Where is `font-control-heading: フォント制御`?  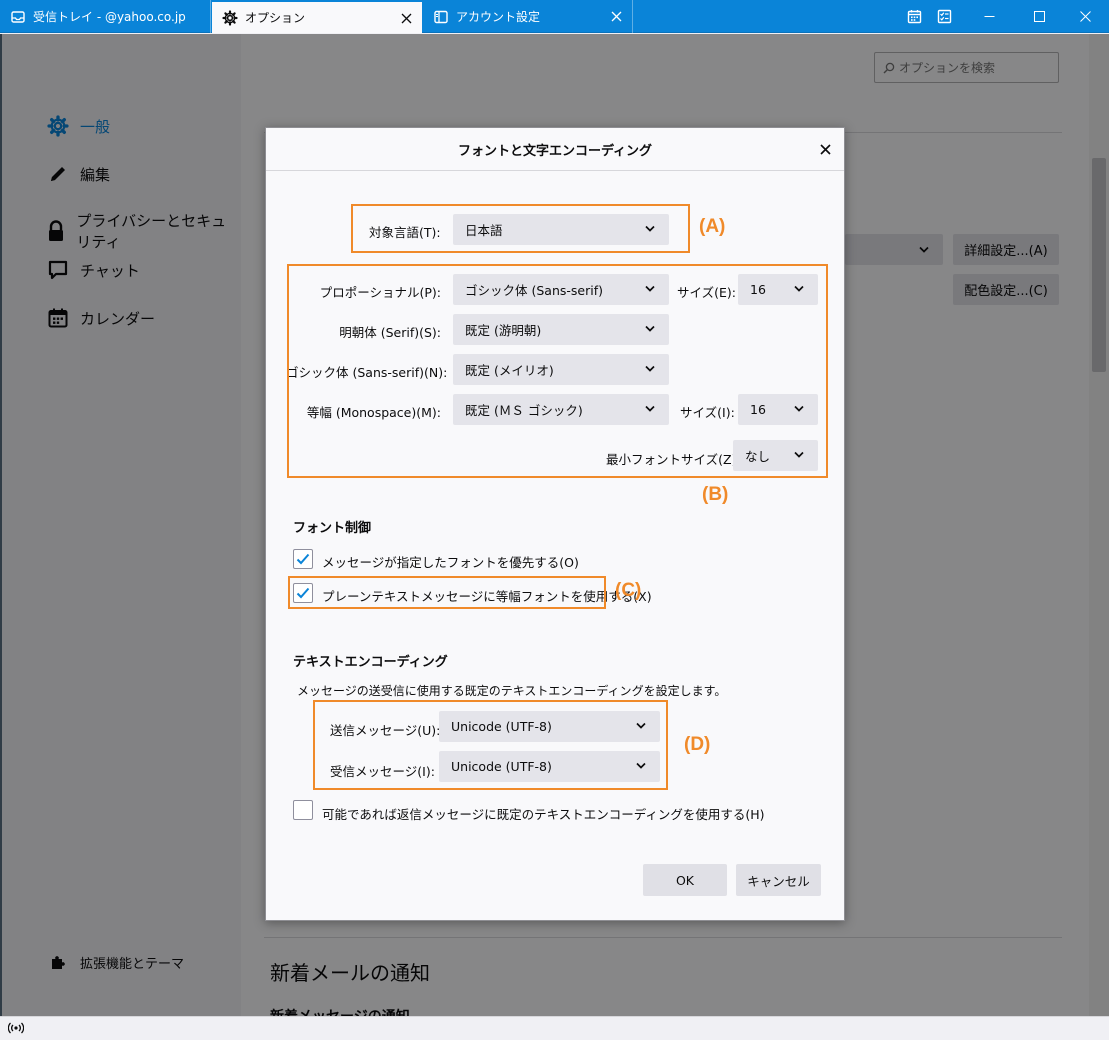 font-control-heading: フォント制御 is located at coordinates (332, 528).